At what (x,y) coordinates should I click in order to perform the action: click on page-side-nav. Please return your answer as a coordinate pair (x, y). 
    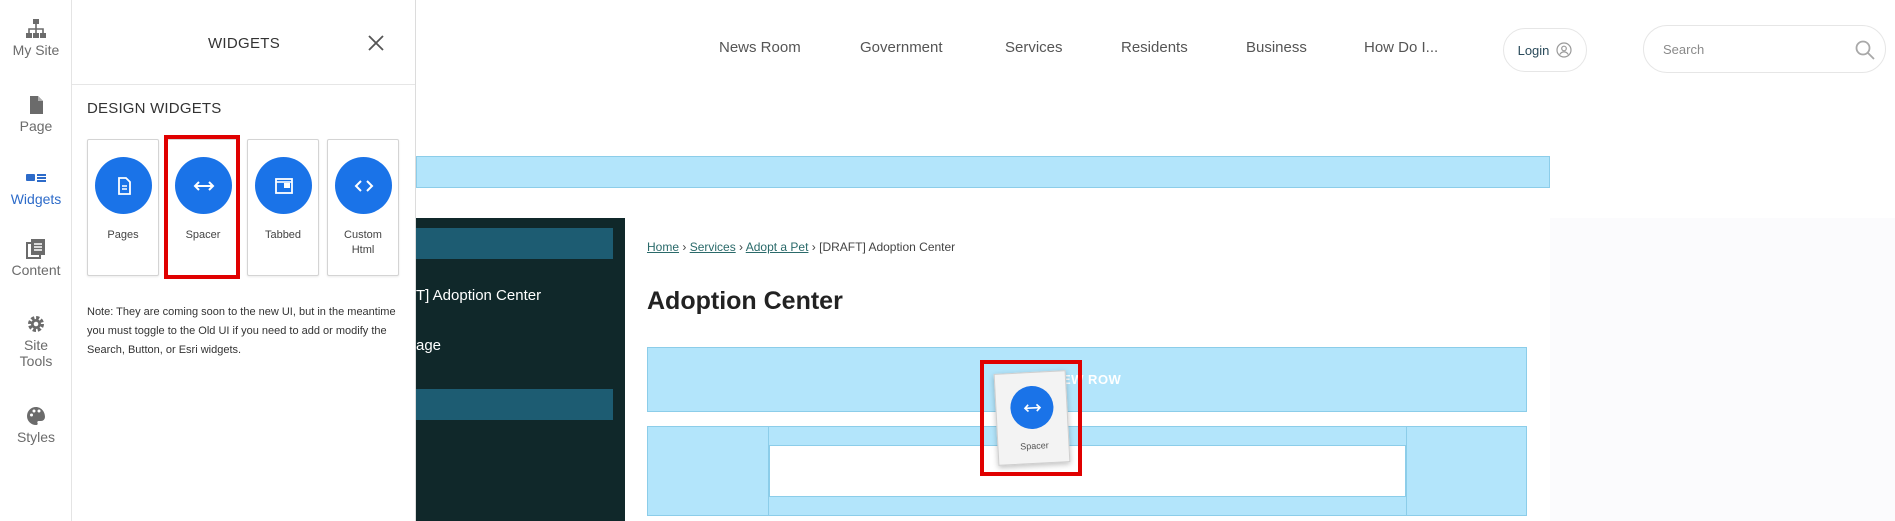
    Looking at the image, I should click on (520, 369).